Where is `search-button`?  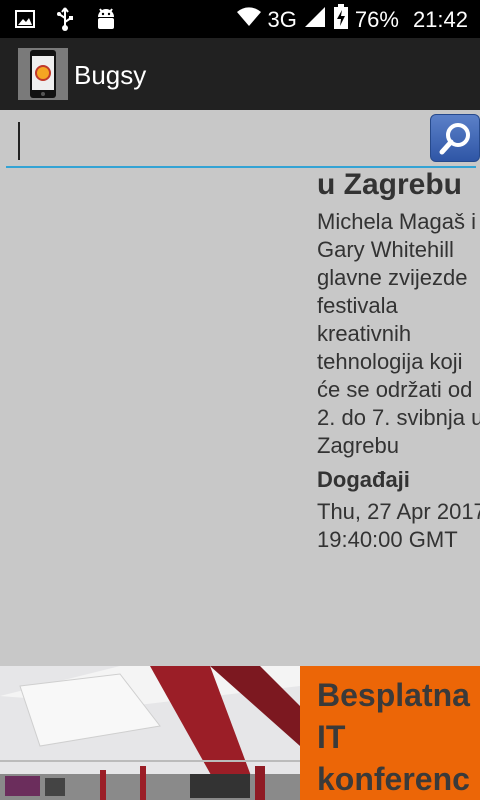 search-button is located at coordinates (455, 138).